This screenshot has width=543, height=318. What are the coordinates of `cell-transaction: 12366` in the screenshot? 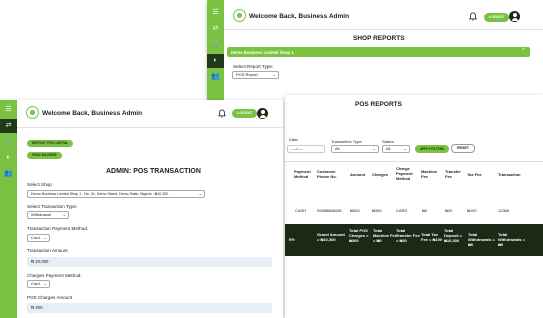 It's located at (504, 210).